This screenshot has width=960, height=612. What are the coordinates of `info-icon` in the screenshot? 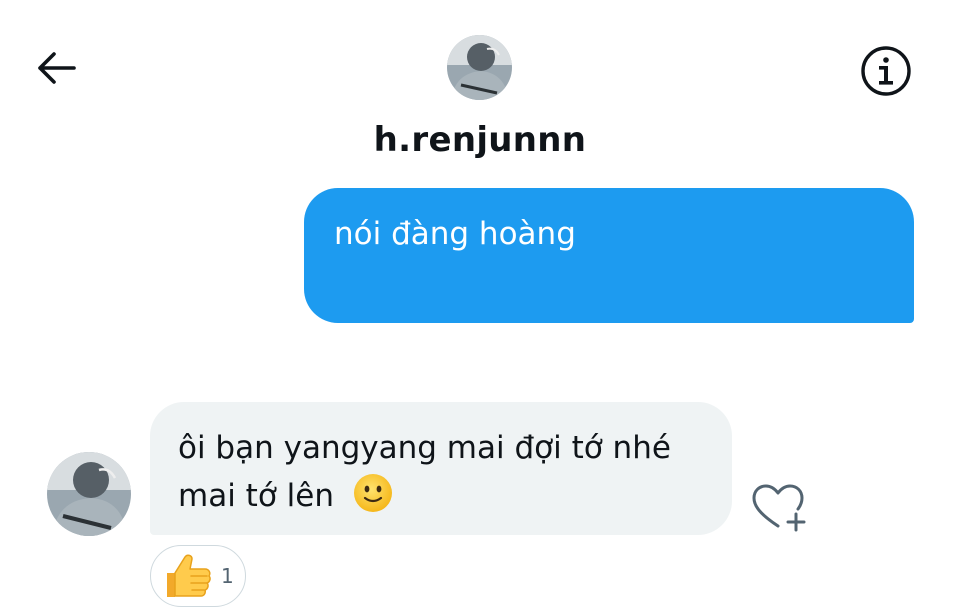 It's located at (886, 71).